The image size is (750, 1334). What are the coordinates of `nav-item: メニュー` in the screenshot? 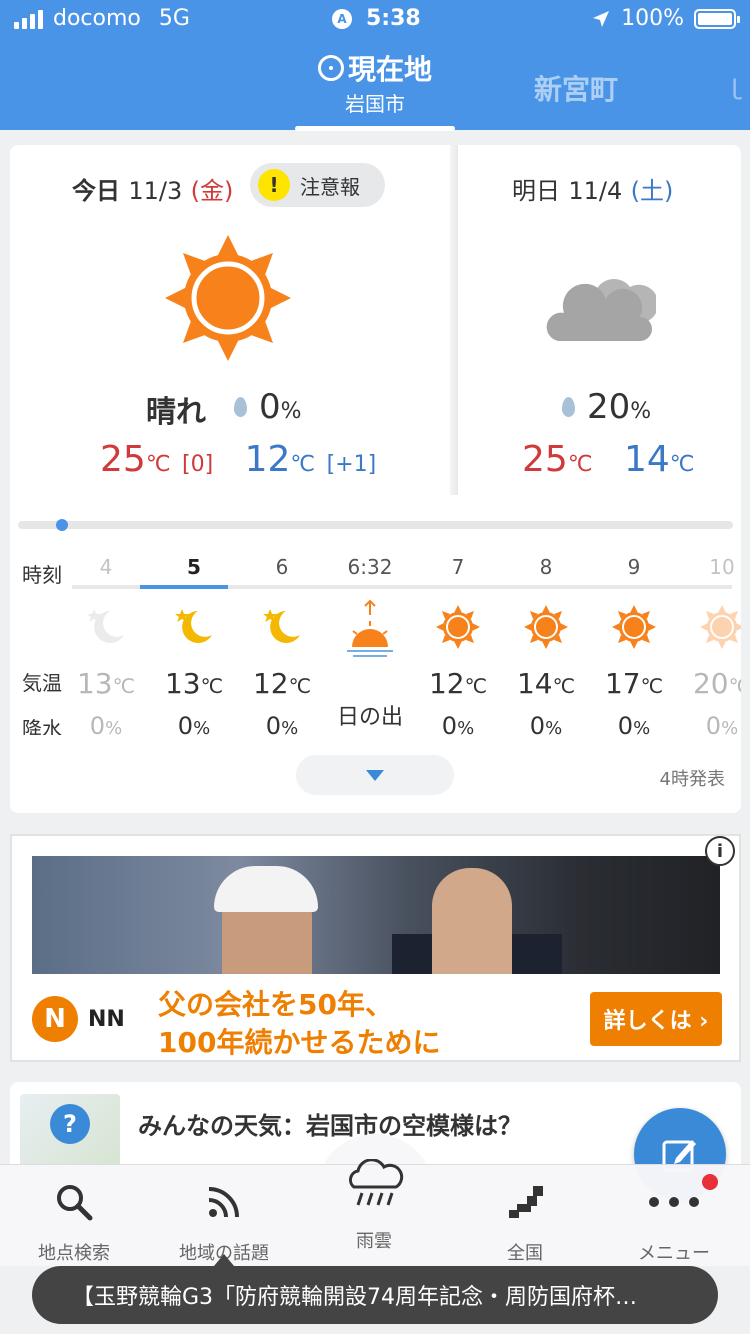 It's located at (674, 1221).